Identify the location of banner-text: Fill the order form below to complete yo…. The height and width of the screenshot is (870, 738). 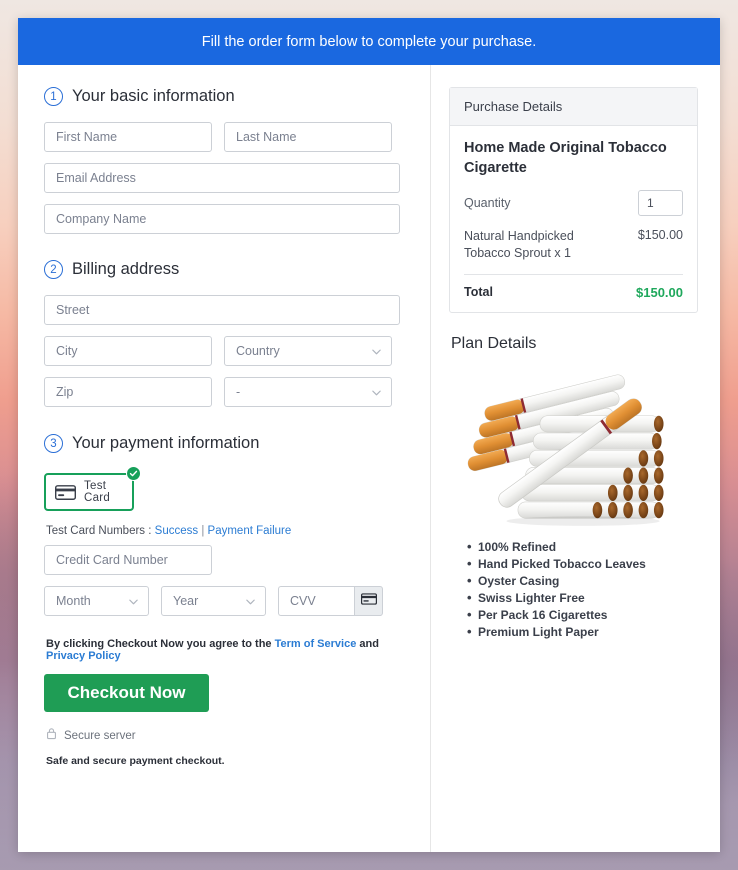
(369, 41).